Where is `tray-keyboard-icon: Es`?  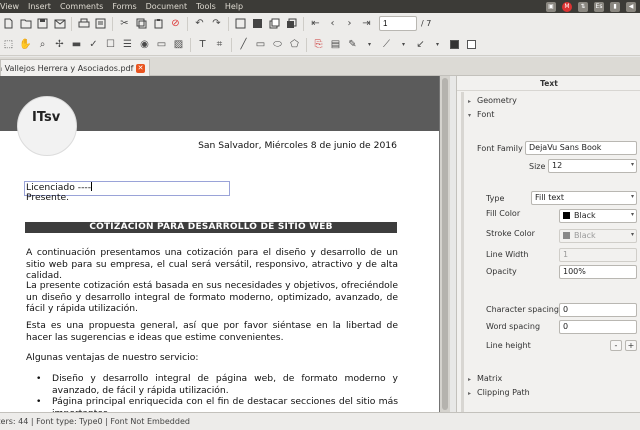
tray-keyboard-icon: Es is located at coordinates (599, 6).